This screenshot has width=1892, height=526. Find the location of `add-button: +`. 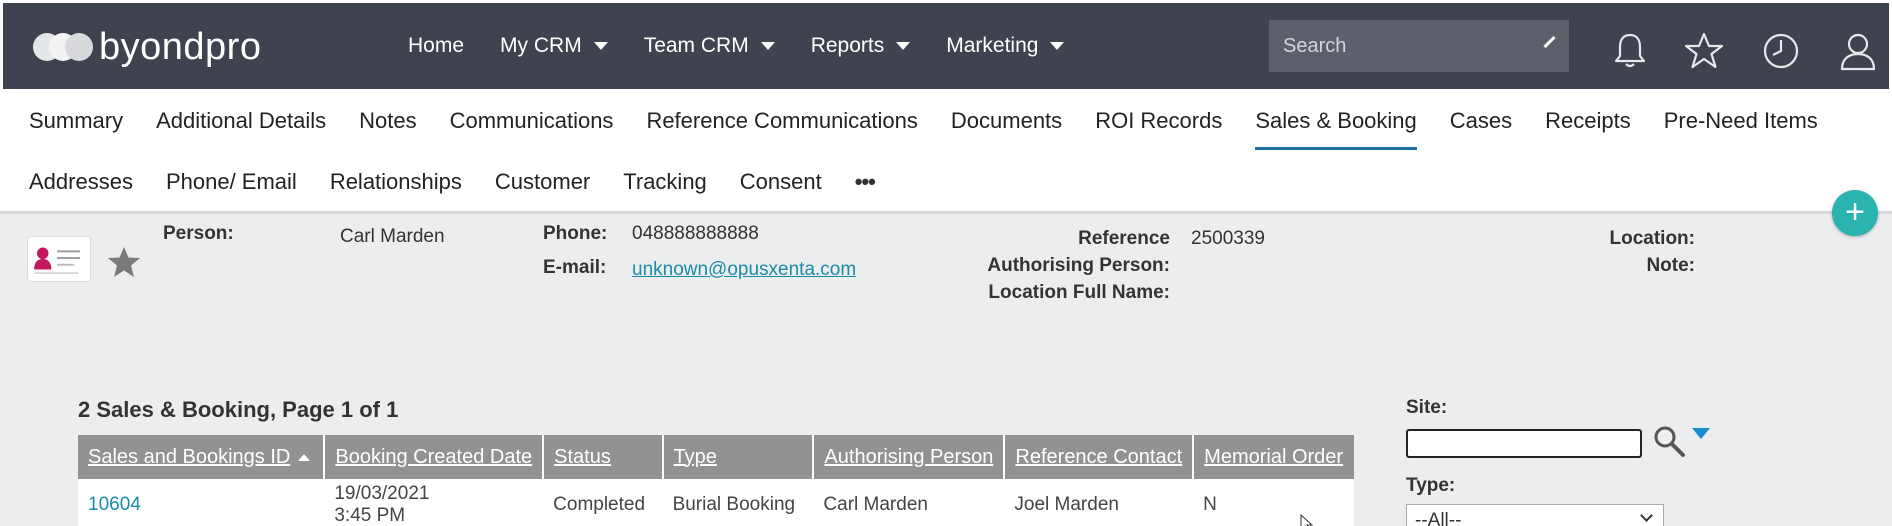

add-button: + is located at coordinates (1855, 213).